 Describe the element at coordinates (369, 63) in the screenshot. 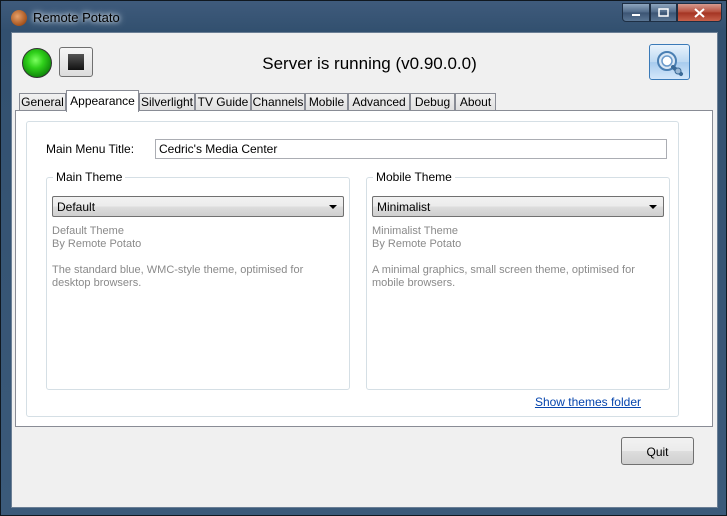

I see `server-status: Server is running (v0.90.0.0)` at that location.